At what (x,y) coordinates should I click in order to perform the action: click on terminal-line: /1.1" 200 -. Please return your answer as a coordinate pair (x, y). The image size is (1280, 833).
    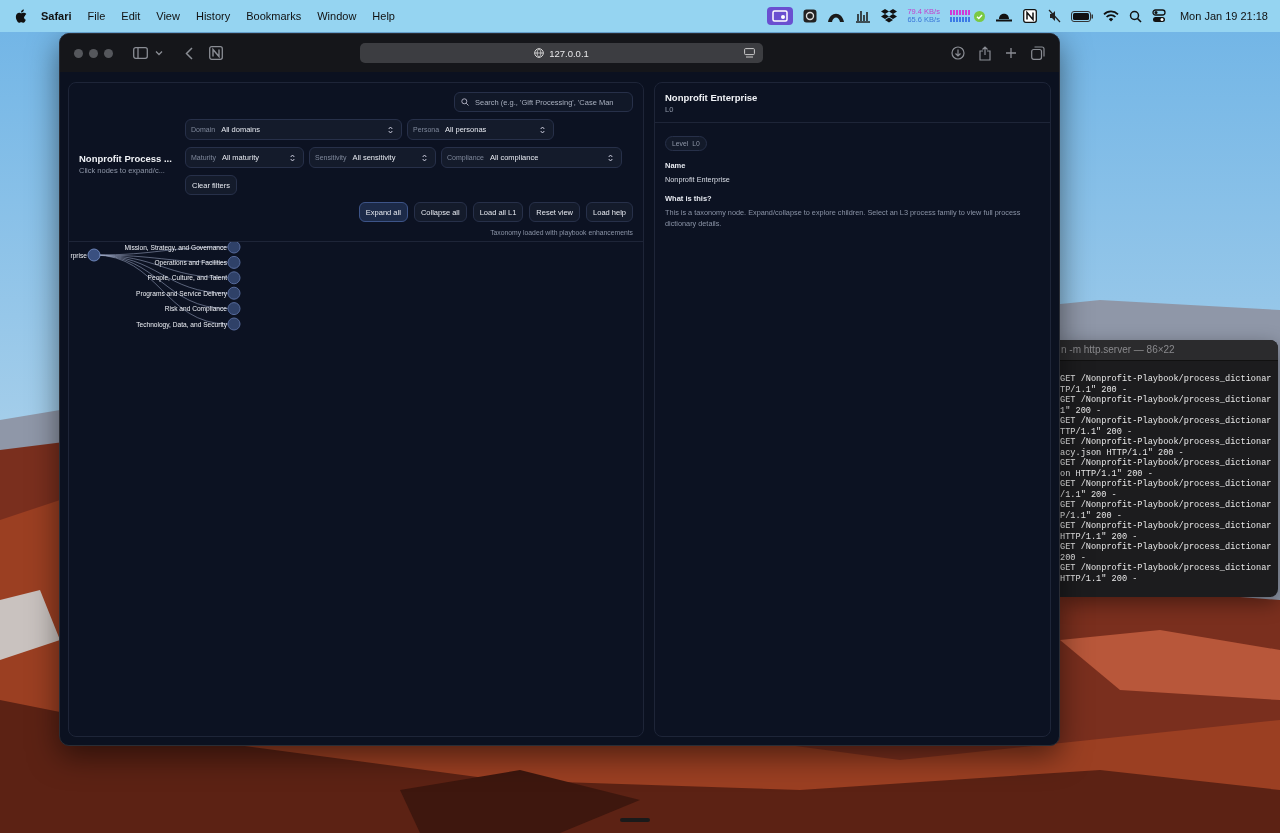
    Looking at the image, I should click on (1088, 494).